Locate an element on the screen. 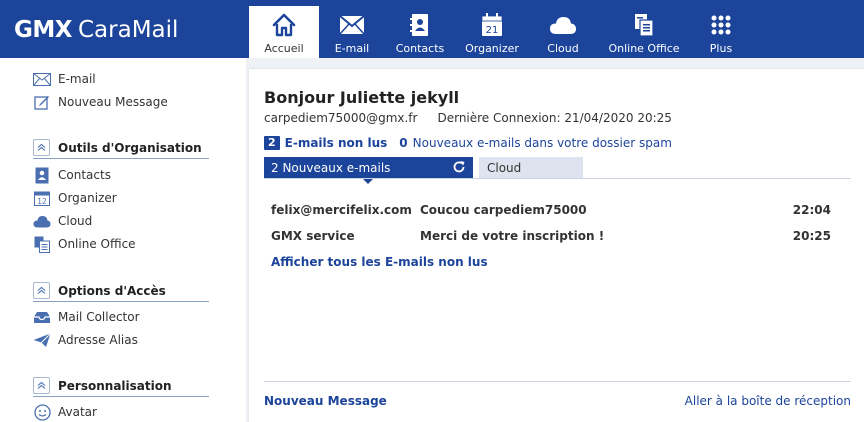 This screenshot has width=864, height=422. section-header-options-acces: Options d'Accès is located at coordinates (121, 291).